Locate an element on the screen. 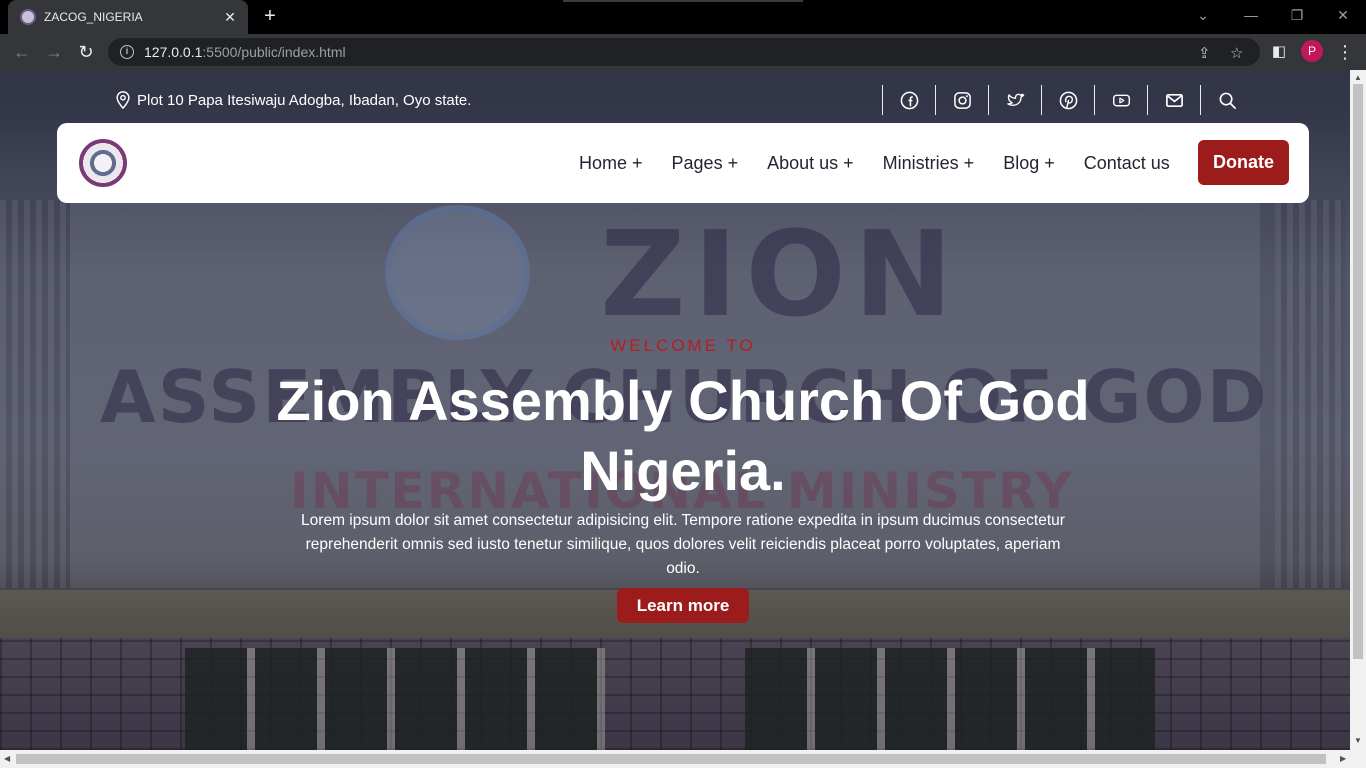 The height and width of the screenshot is (768, 1366). url-path: :5500/public/index.html is located at coordinates (274, 52).